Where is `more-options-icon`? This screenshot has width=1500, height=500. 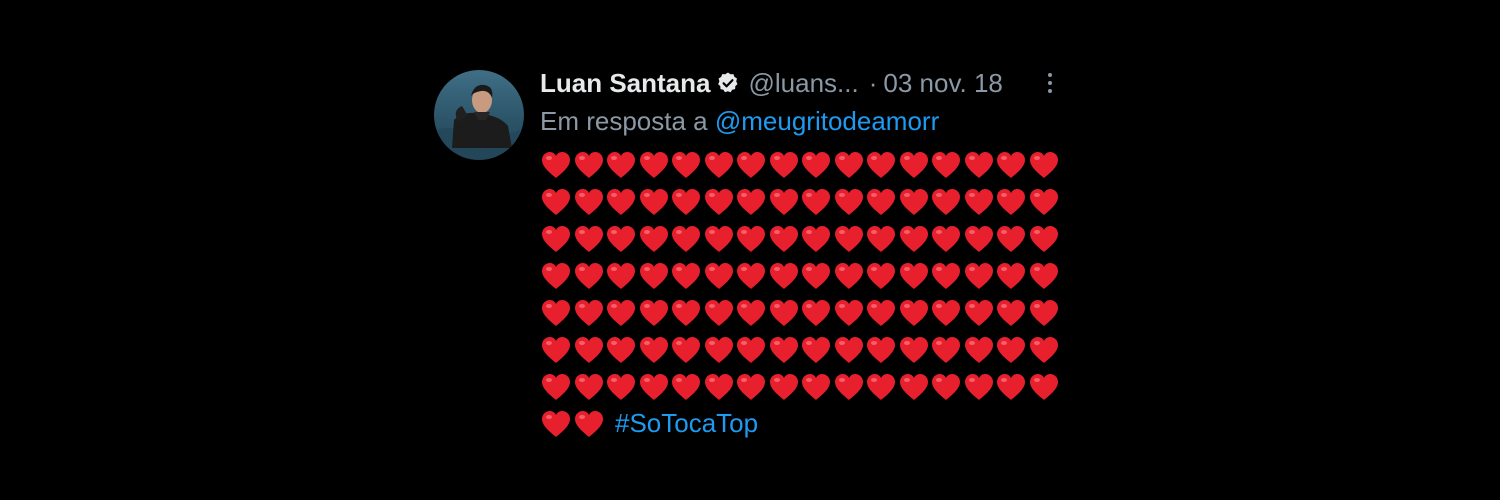
more-options-icon is located at coordinates (1050, 83).